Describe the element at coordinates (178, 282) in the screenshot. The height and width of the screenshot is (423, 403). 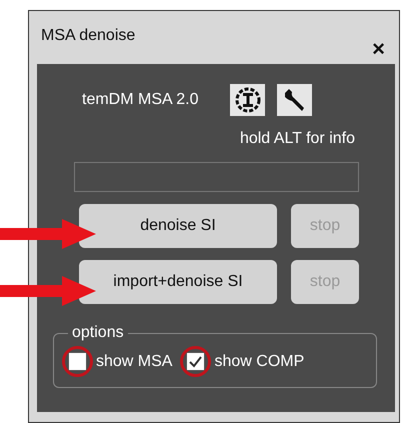
I see `action-button: import+denoise SI` at that location.